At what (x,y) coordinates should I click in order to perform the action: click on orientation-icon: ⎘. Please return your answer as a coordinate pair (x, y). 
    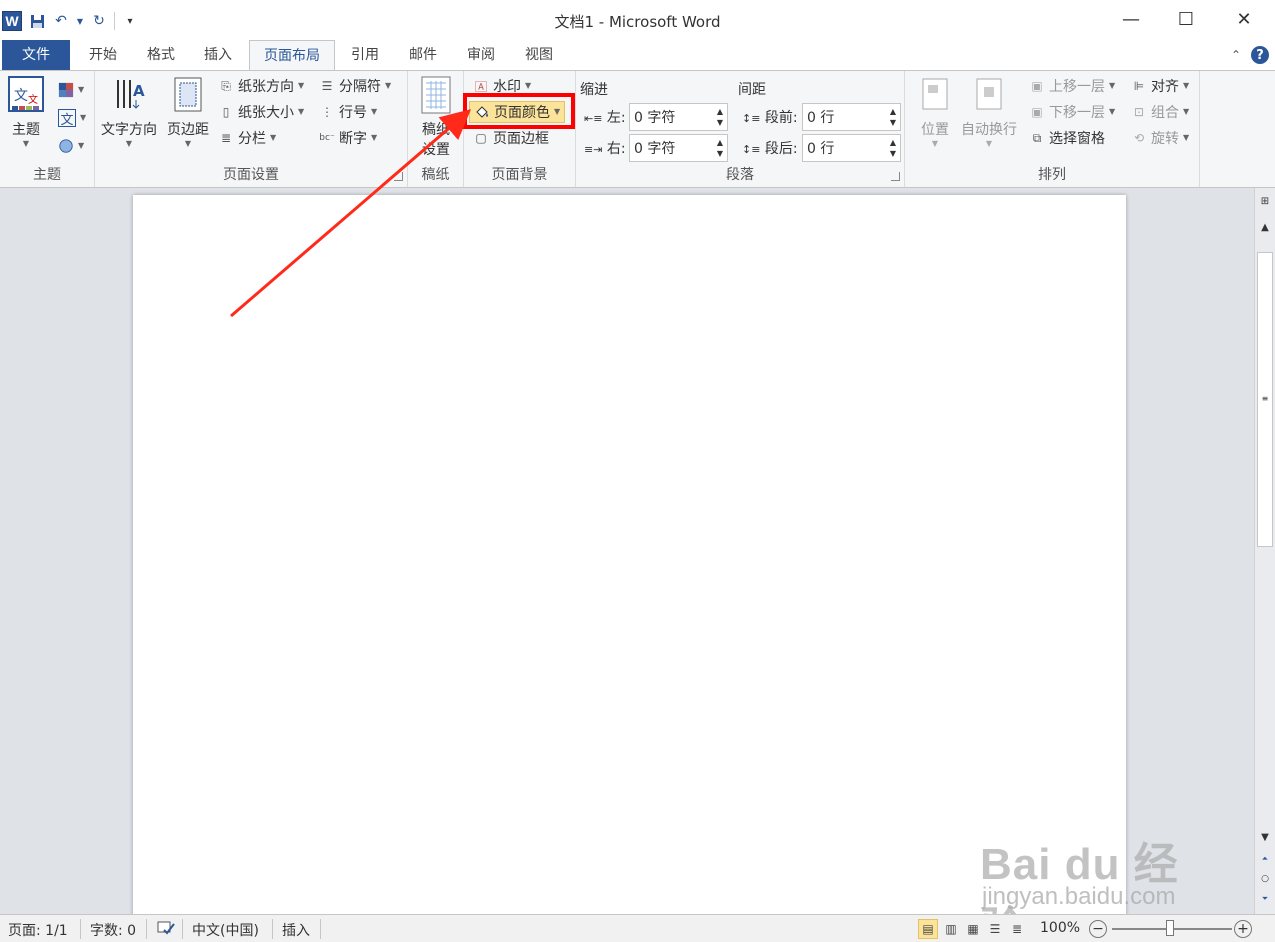
    Looking at the image, I should click on (226, 85).